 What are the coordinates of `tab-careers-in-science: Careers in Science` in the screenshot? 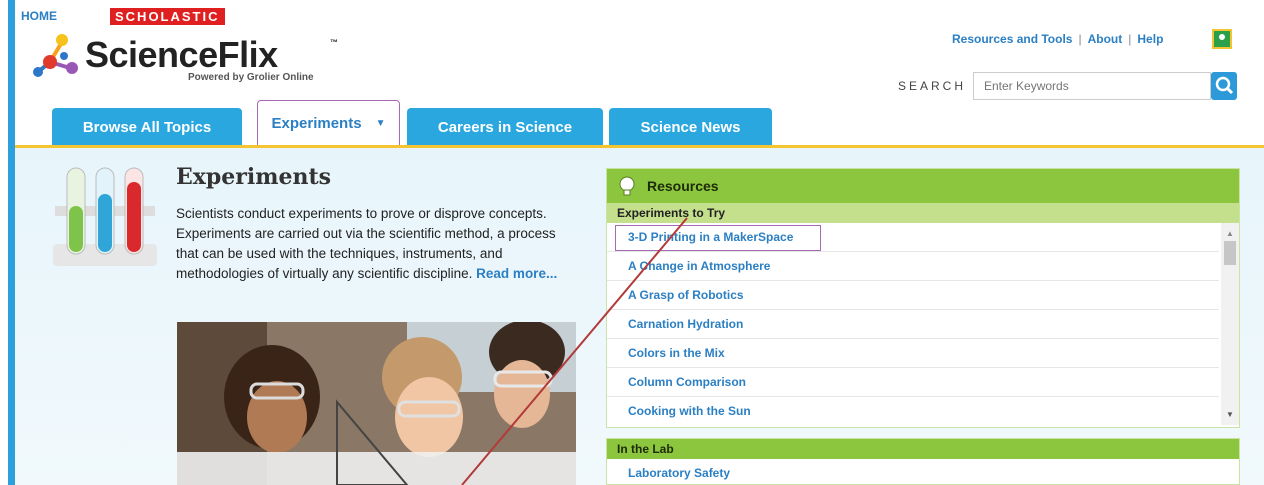 It's located at (505, 127).